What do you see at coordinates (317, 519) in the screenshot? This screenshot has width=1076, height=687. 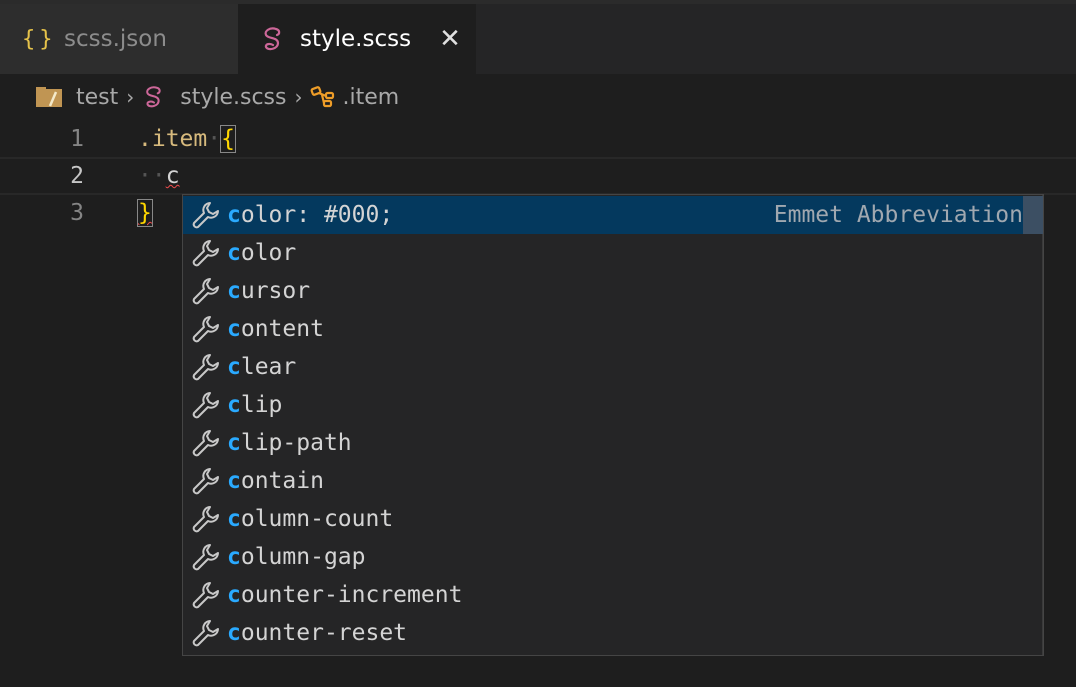 I see `suggestion-label: olumn-count` at bounding box center [317, 519].